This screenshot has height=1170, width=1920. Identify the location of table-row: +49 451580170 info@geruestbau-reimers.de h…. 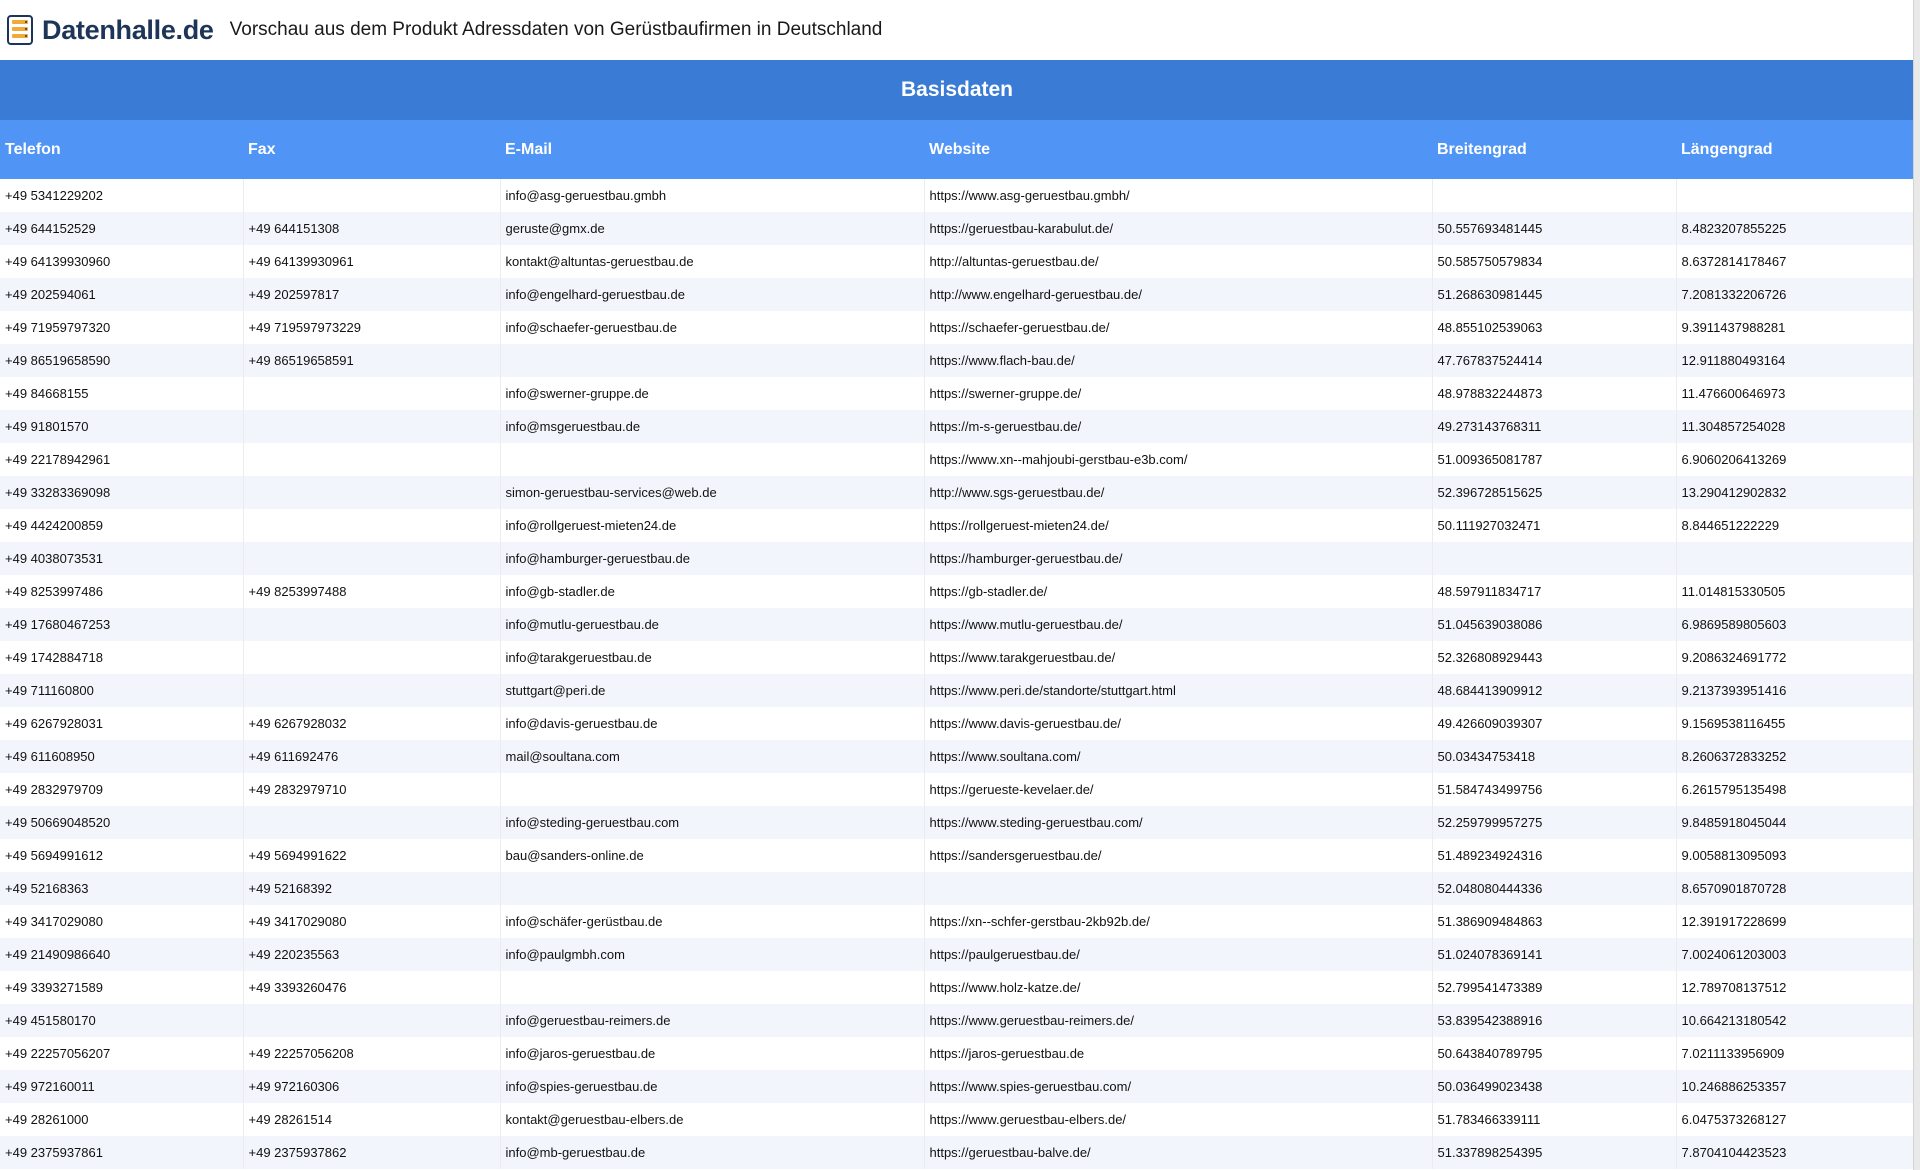
(957, 1020).